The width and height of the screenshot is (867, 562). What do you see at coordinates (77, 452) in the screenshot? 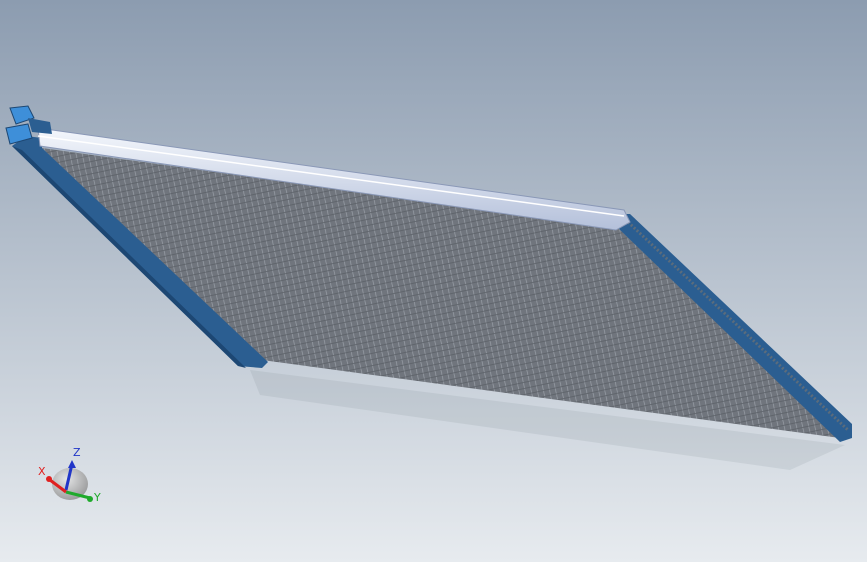
I see `triad-label-z: Z` at bounding box center [77, 452].